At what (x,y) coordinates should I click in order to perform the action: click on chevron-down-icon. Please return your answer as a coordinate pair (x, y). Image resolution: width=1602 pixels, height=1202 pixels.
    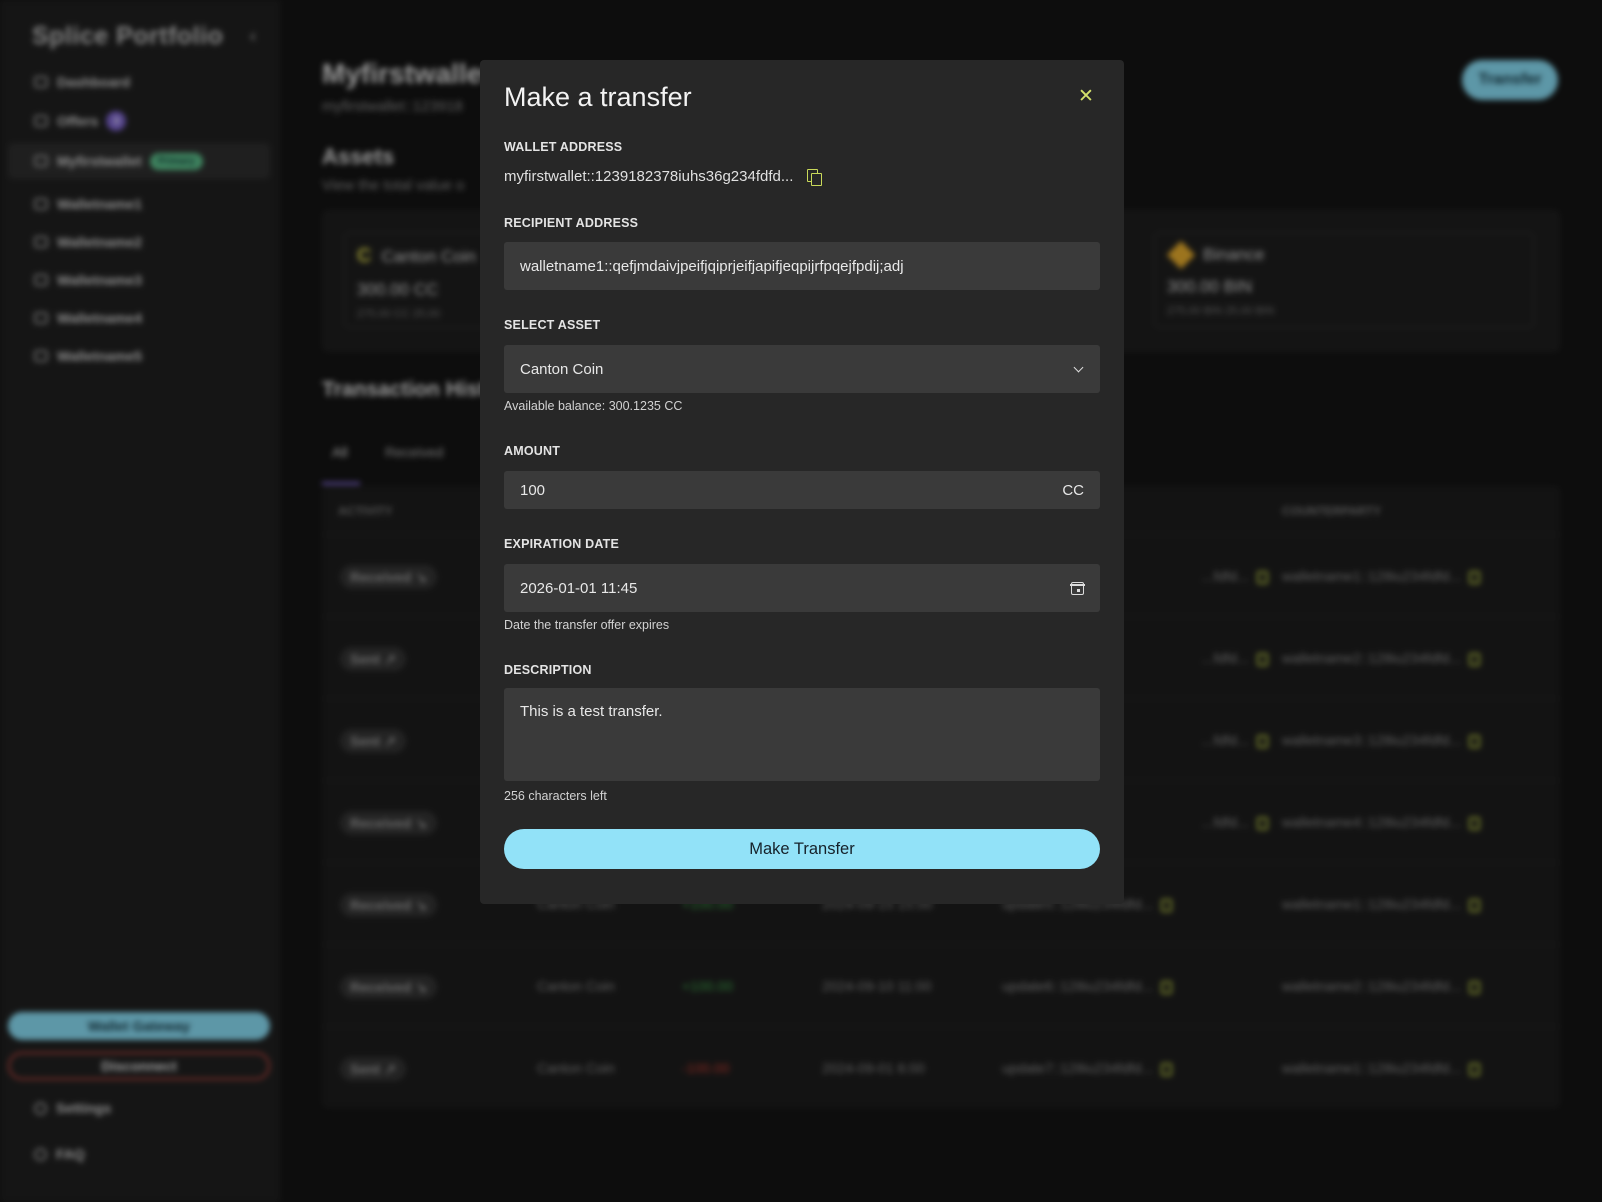
    Looking at the image, I should click on (1078, 367).